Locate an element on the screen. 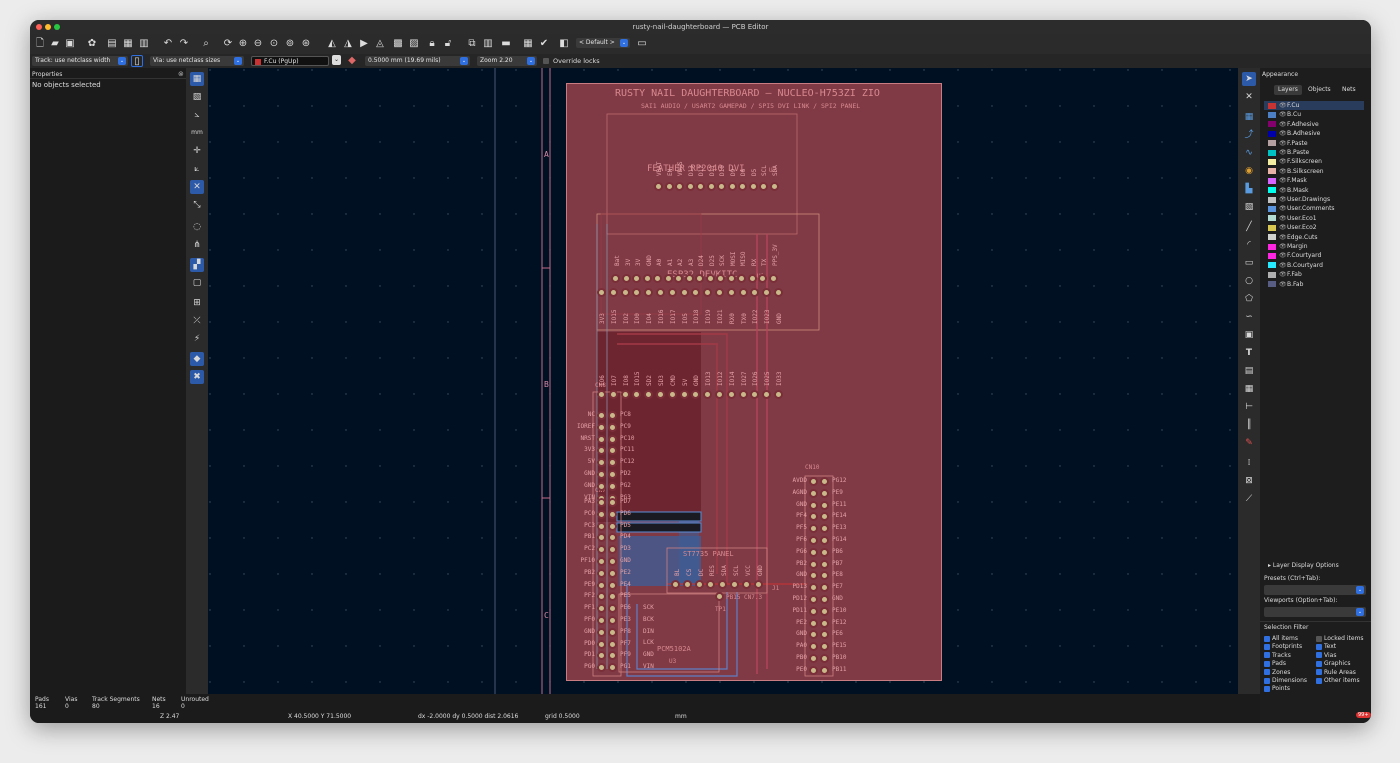 This screenshot has height=763, width=1400. lock-icon: 🔒︎ is located at coordinates (432, 44).